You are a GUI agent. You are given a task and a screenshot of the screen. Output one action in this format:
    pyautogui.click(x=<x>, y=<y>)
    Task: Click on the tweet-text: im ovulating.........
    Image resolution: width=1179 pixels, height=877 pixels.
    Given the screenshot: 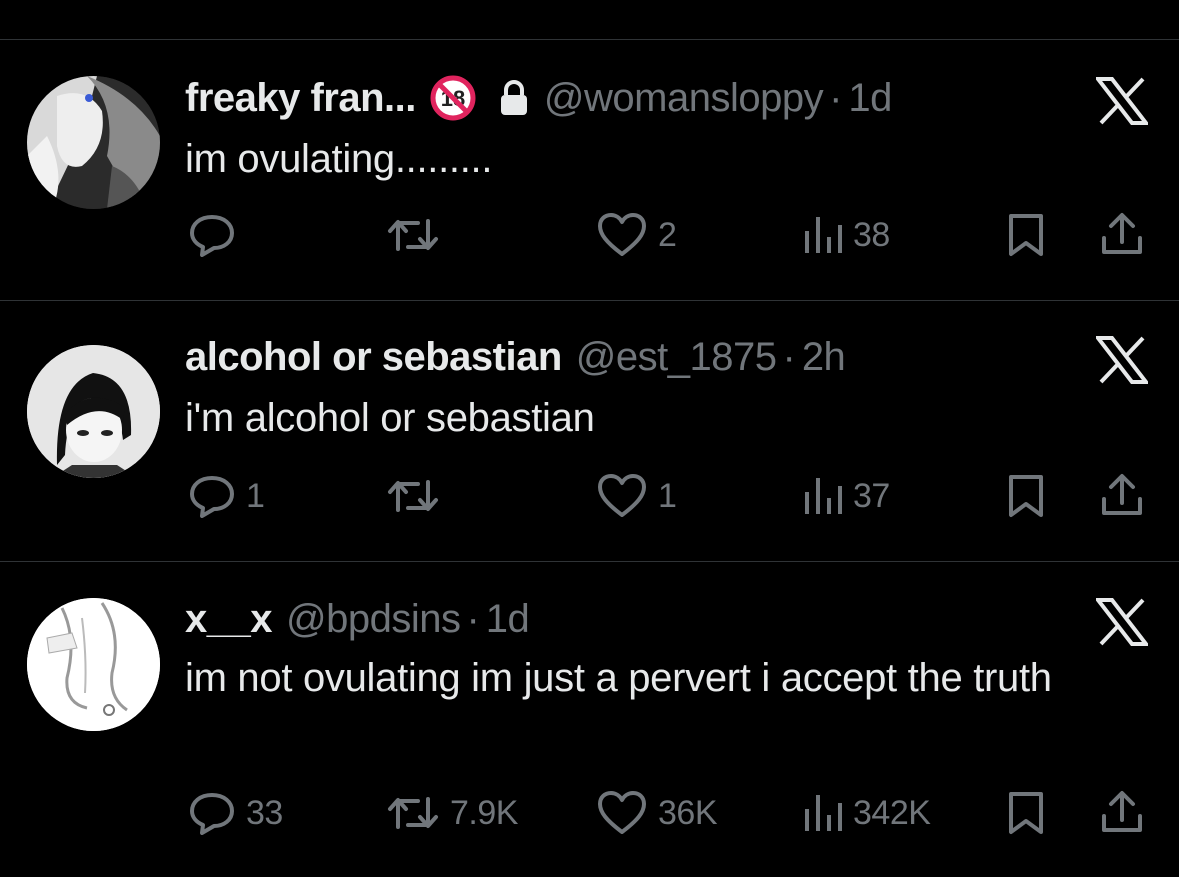 What is the action you would take?
    pyautogui.click(x=339, y=159)
    